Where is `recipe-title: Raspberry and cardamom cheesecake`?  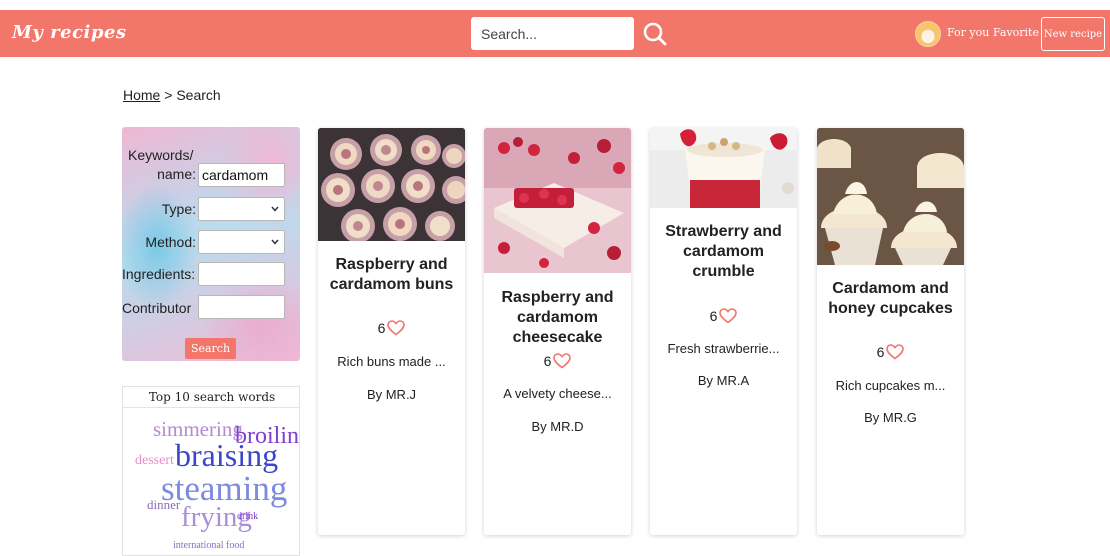 recipe-title: Raspberry and cardamom cheesecake is located at coordinates (557, 318).